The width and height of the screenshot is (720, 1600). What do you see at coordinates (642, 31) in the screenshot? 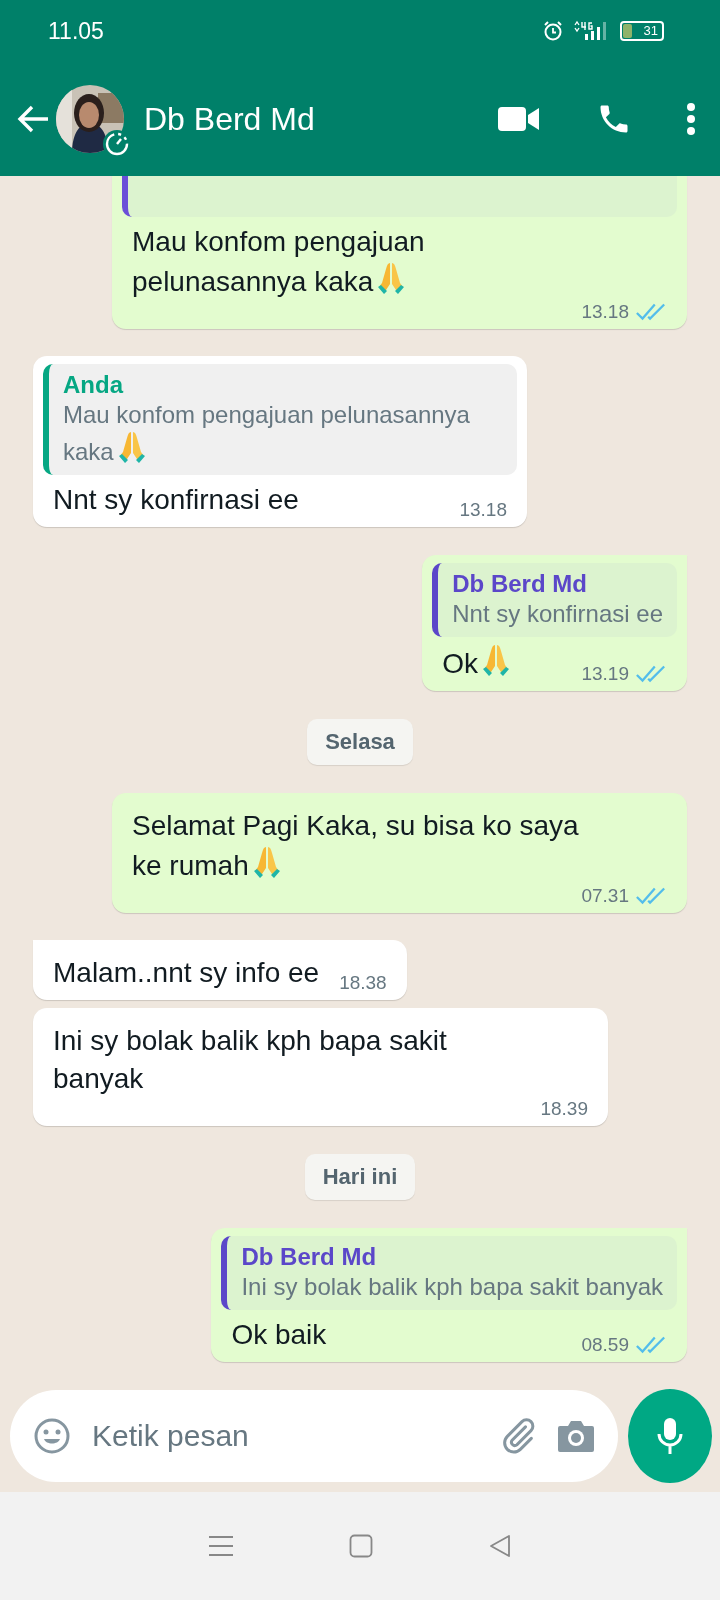
I see `battery-icon: 31` at bounding box center [642, 31].